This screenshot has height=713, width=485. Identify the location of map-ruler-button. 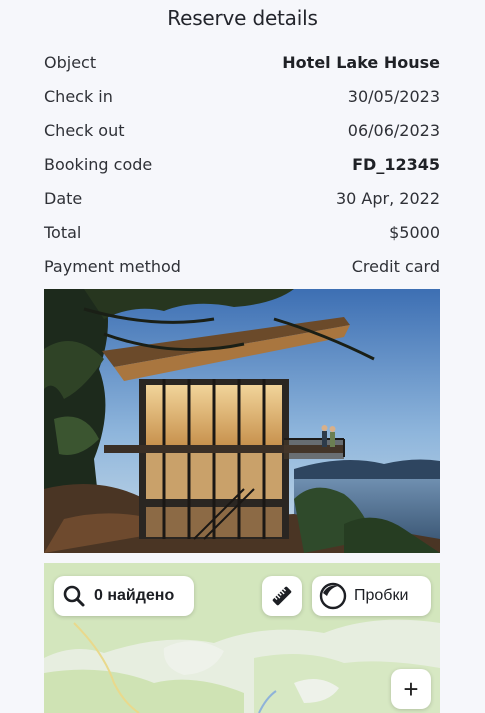
(282, 596).